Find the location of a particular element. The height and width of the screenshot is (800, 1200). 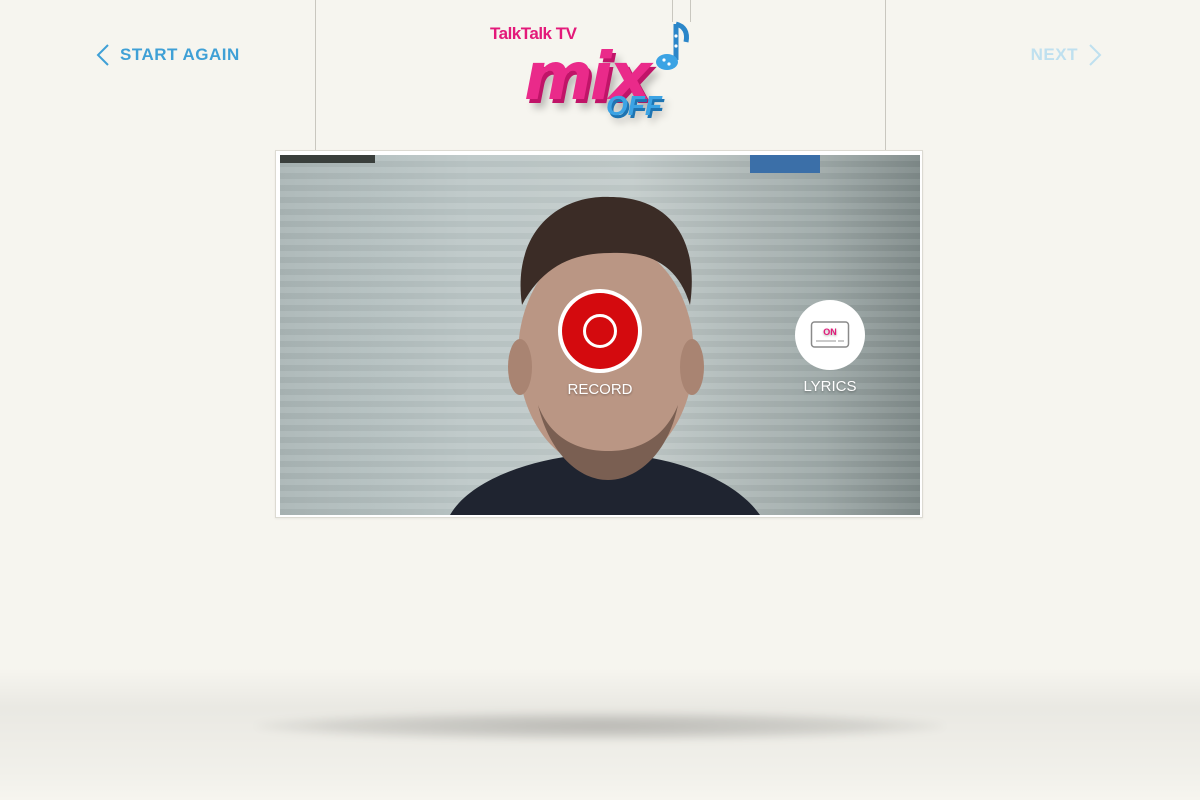

lyrics-control: ON LYRICS is located at coordinates (830, 347).